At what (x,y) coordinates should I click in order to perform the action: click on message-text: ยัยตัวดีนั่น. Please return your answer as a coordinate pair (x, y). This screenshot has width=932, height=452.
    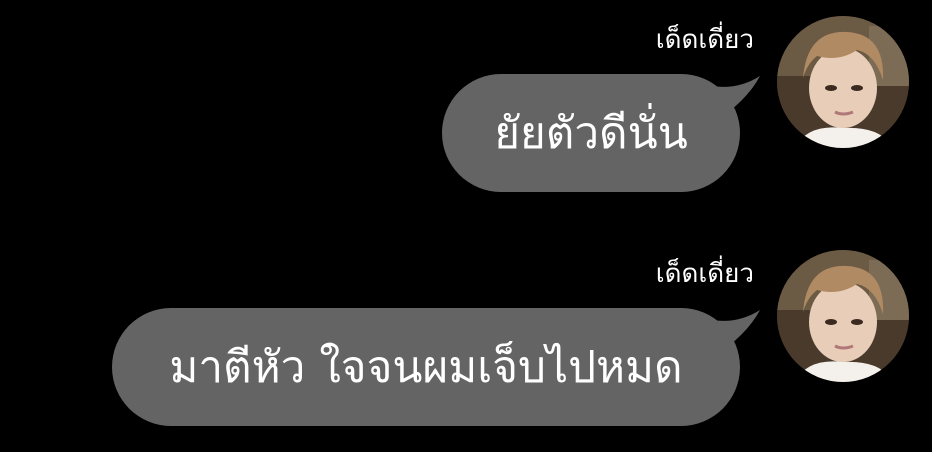
    Looking at the image, I should click on (591, 133).